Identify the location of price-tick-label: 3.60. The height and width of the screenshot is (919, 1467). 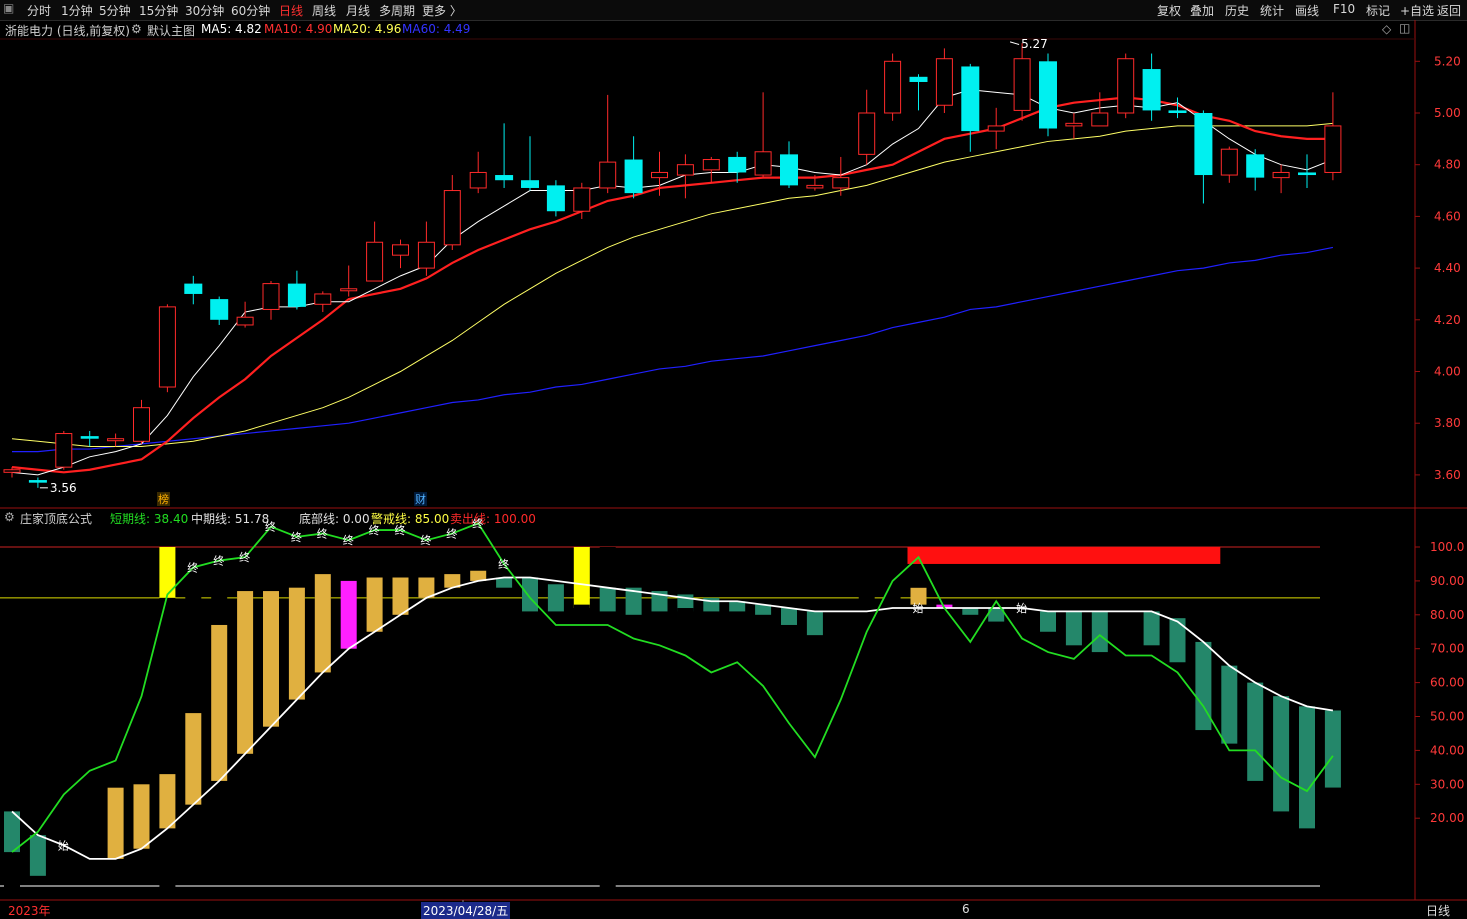
(1447, 475).